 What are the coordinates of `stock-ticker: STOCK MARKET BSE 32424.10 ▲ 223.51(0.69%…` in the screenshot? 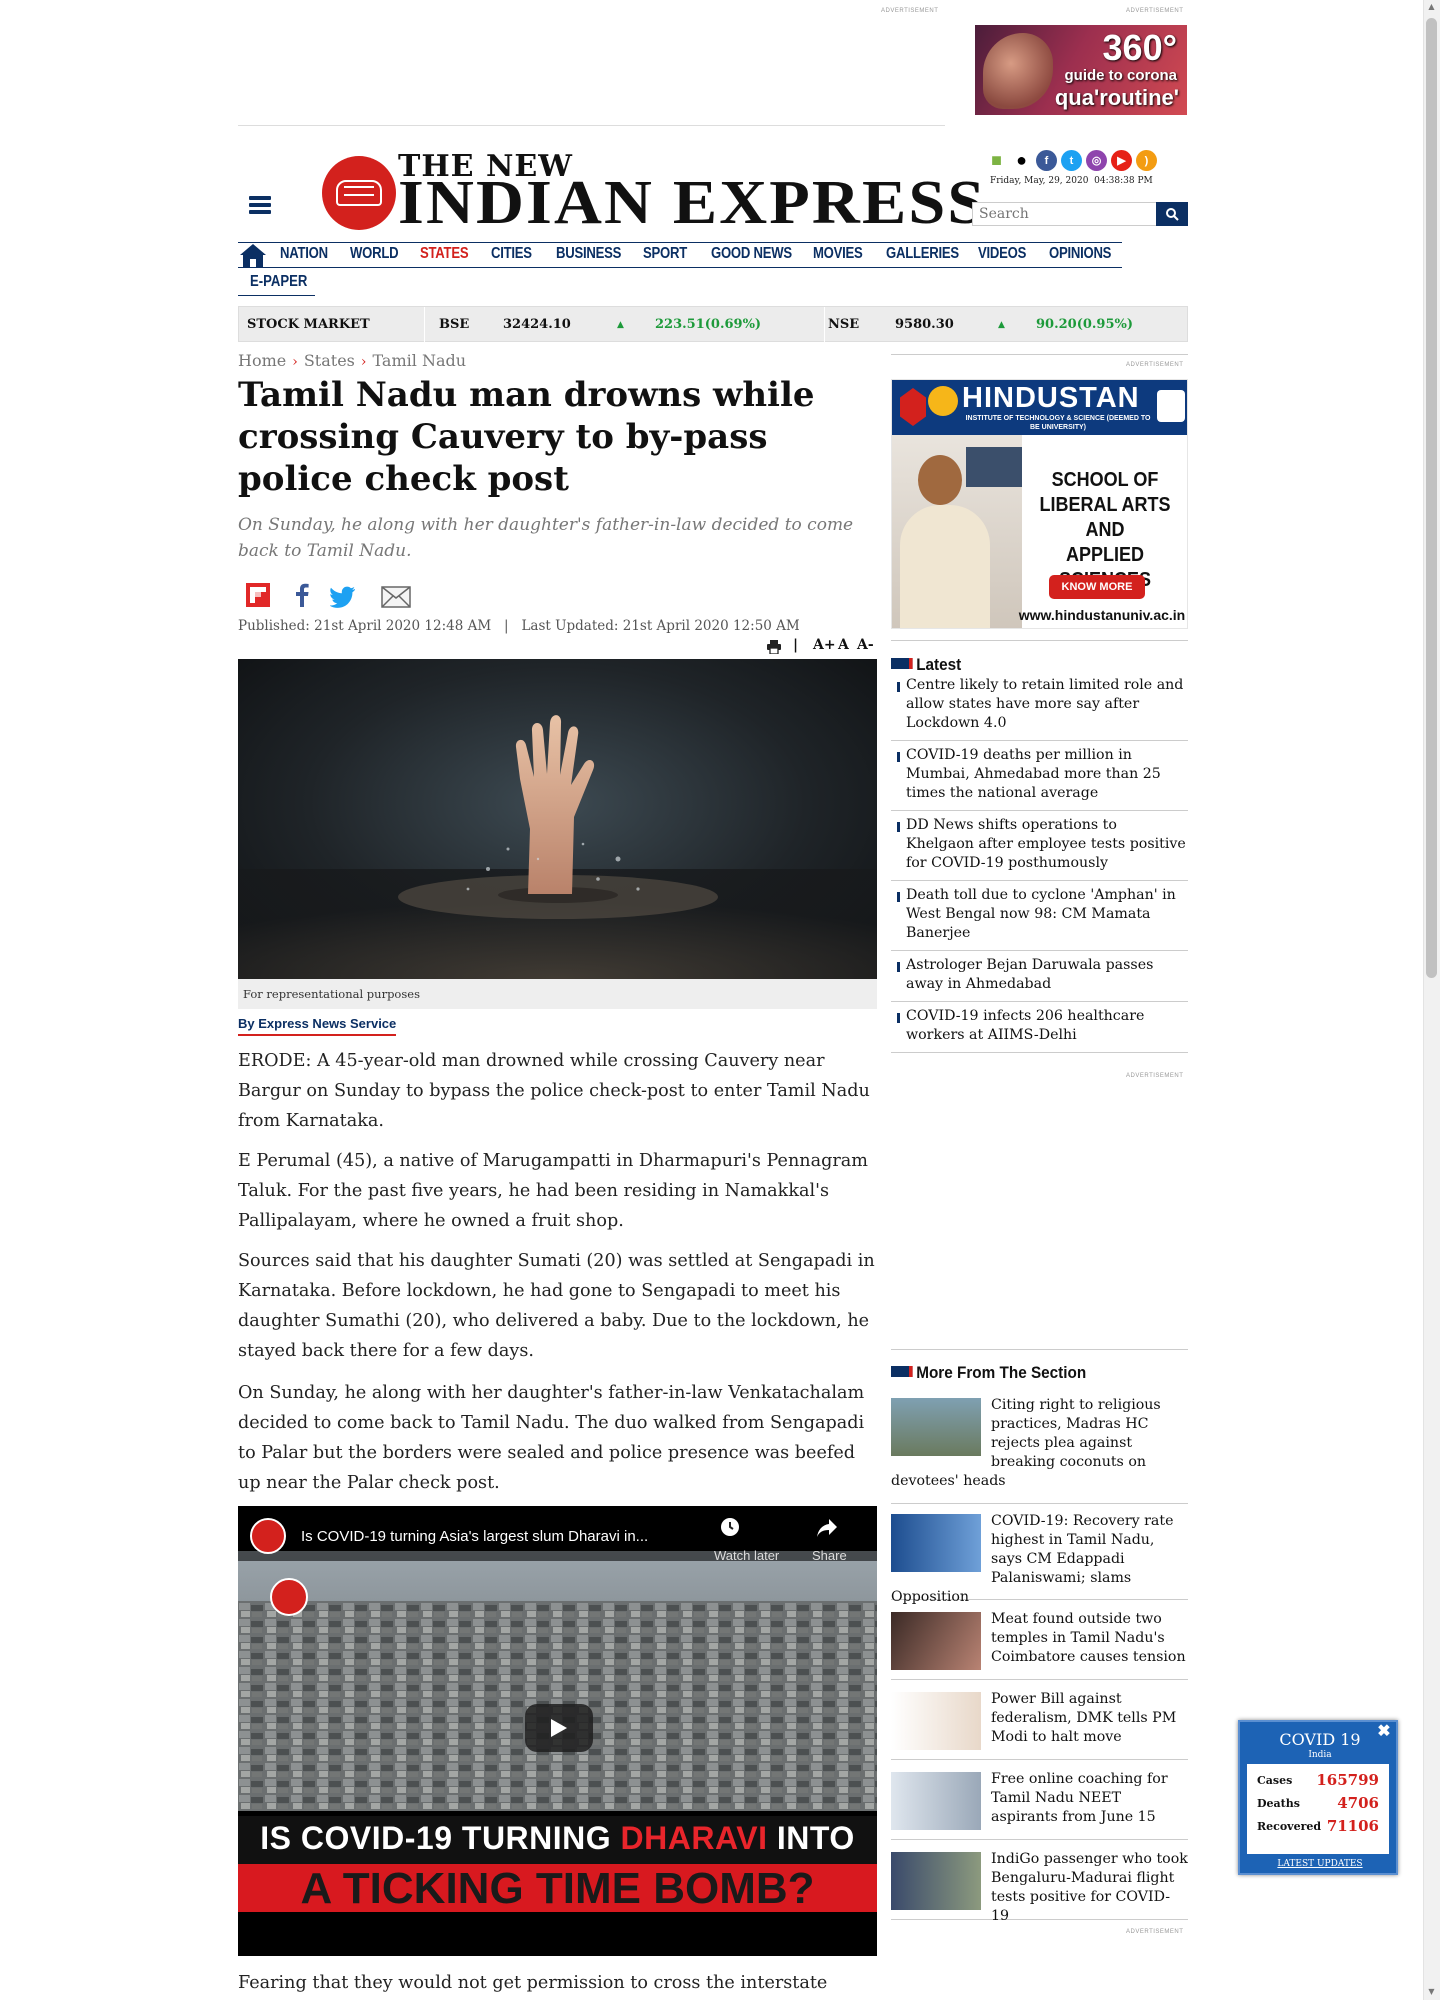 It's located at (713, 324).